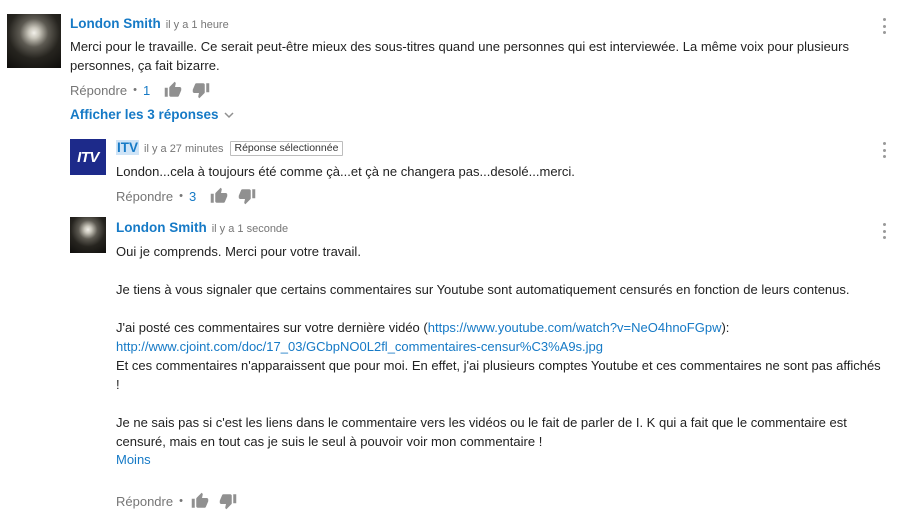 This screenshot has width=912, height=522. I want to click on show-replies-toggle: Afficher les 3 réponses, so click(152, 114).